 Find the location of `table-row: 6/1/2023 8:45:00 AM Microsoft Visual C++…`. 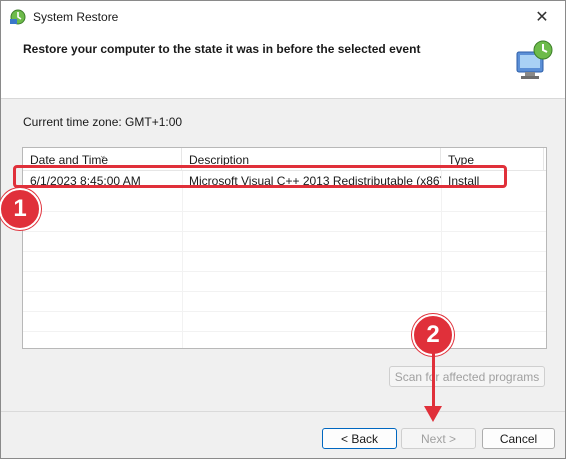

table-row: 6/1/2023 8:45:00 AM Microsoft Visual C++… is located at coordinates (284, 181).